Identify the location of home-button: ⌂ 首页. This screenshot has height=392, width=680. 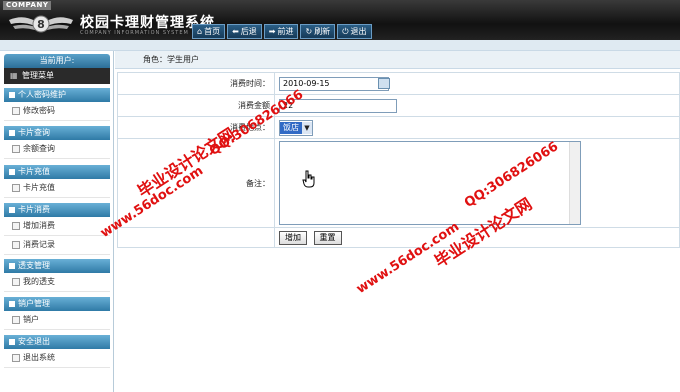
(209, 31).